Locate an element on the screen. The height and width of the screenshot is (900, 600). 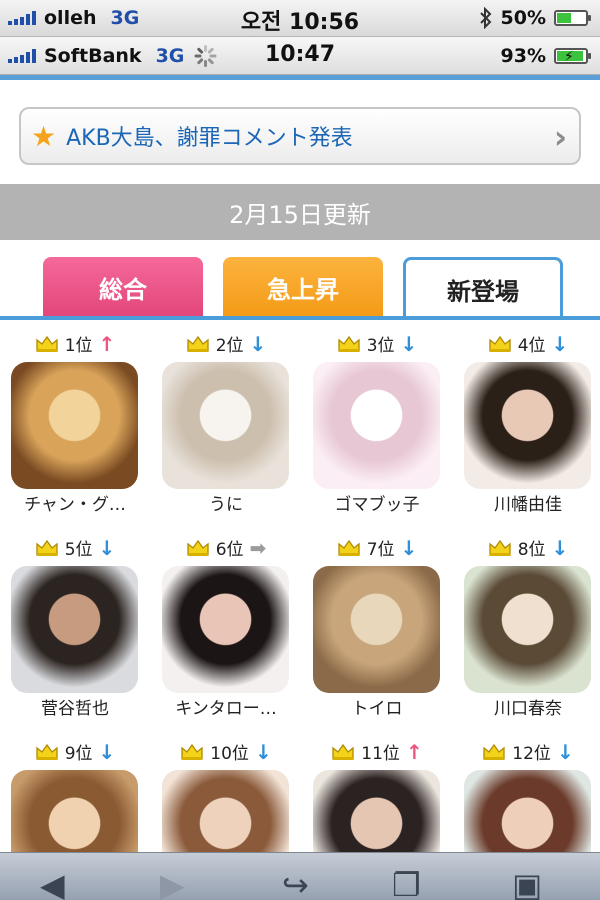
item-name: うに is located at coordinates (226, 502).